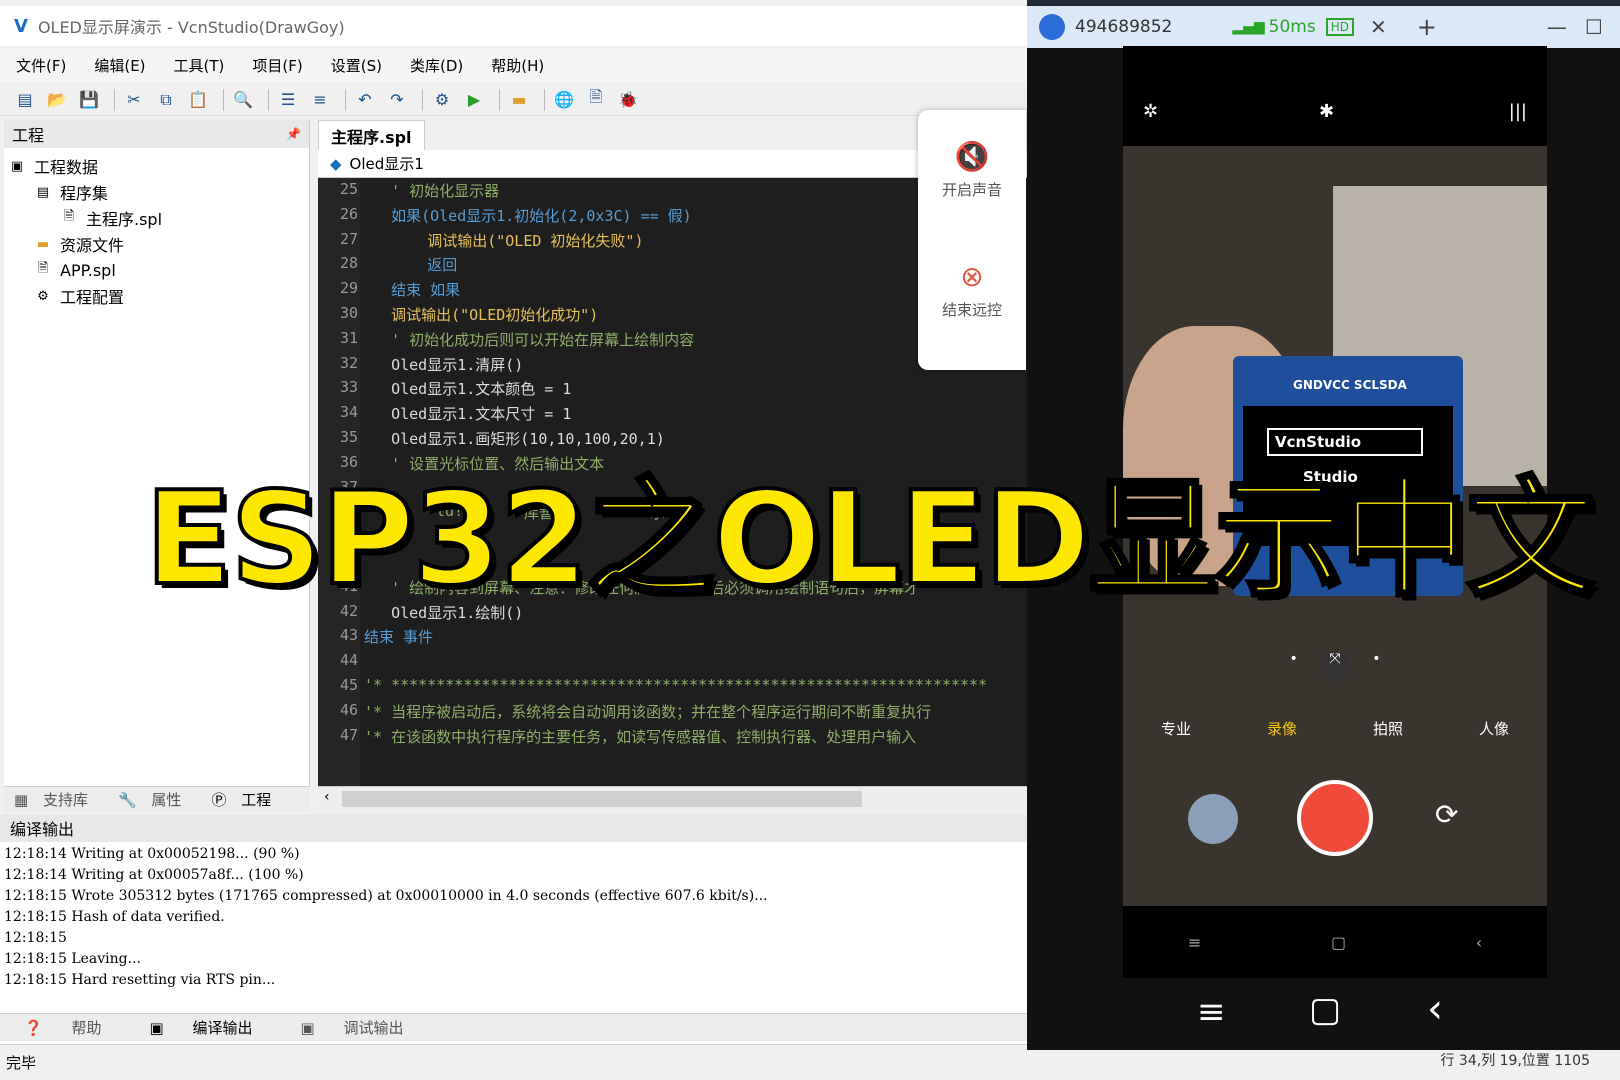 This screenshot has width=1620, height=1080. What do you see at coordinates (972, 290) in the screenshot?
I see `end-remote-button: ⊗ 结束远控` at bounding box center [972, 290].